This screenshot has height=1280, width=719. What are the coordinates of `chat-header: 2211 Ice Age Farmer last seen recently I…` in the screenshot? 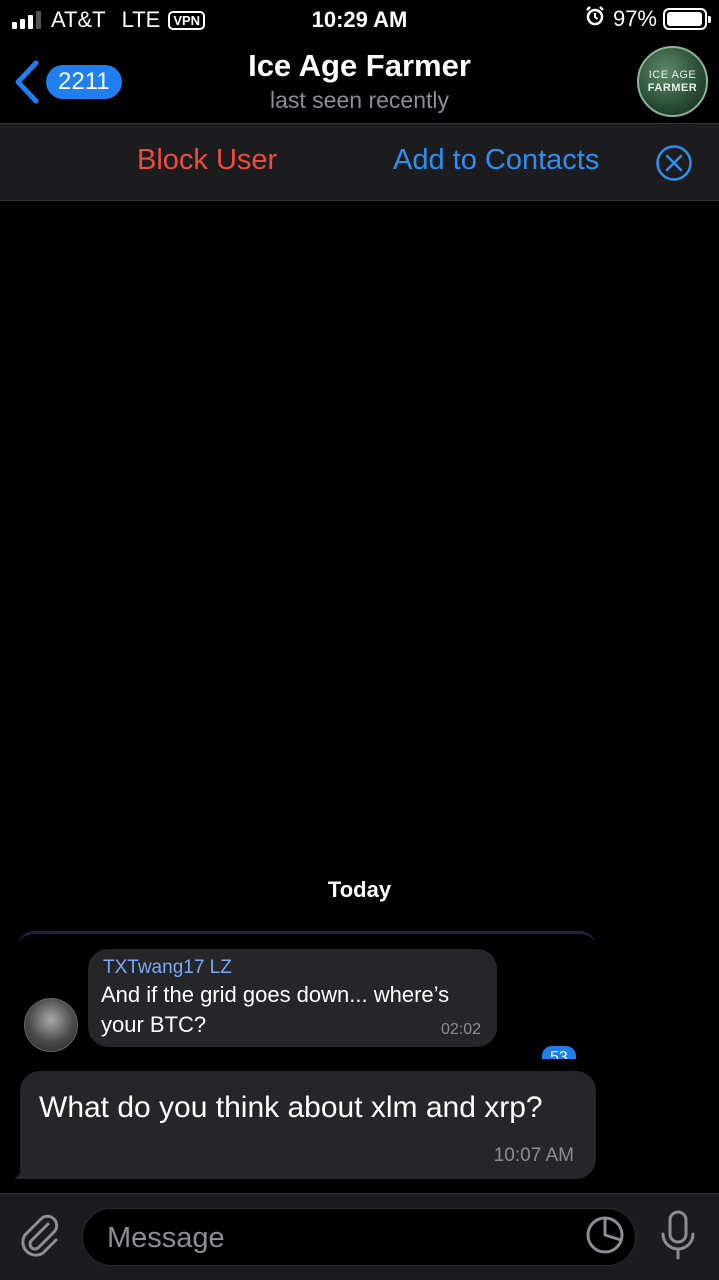 It's located at (359, 82).